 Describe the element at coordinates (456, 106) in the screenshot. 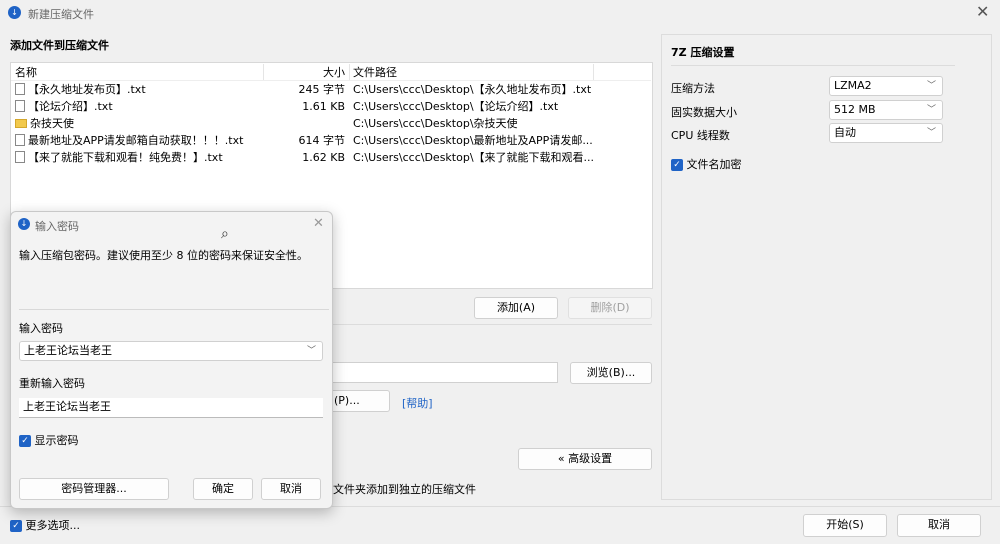

I see `file-path: C:\Users\ccc\Desktop\【论坛介绍】.txt` at that location.